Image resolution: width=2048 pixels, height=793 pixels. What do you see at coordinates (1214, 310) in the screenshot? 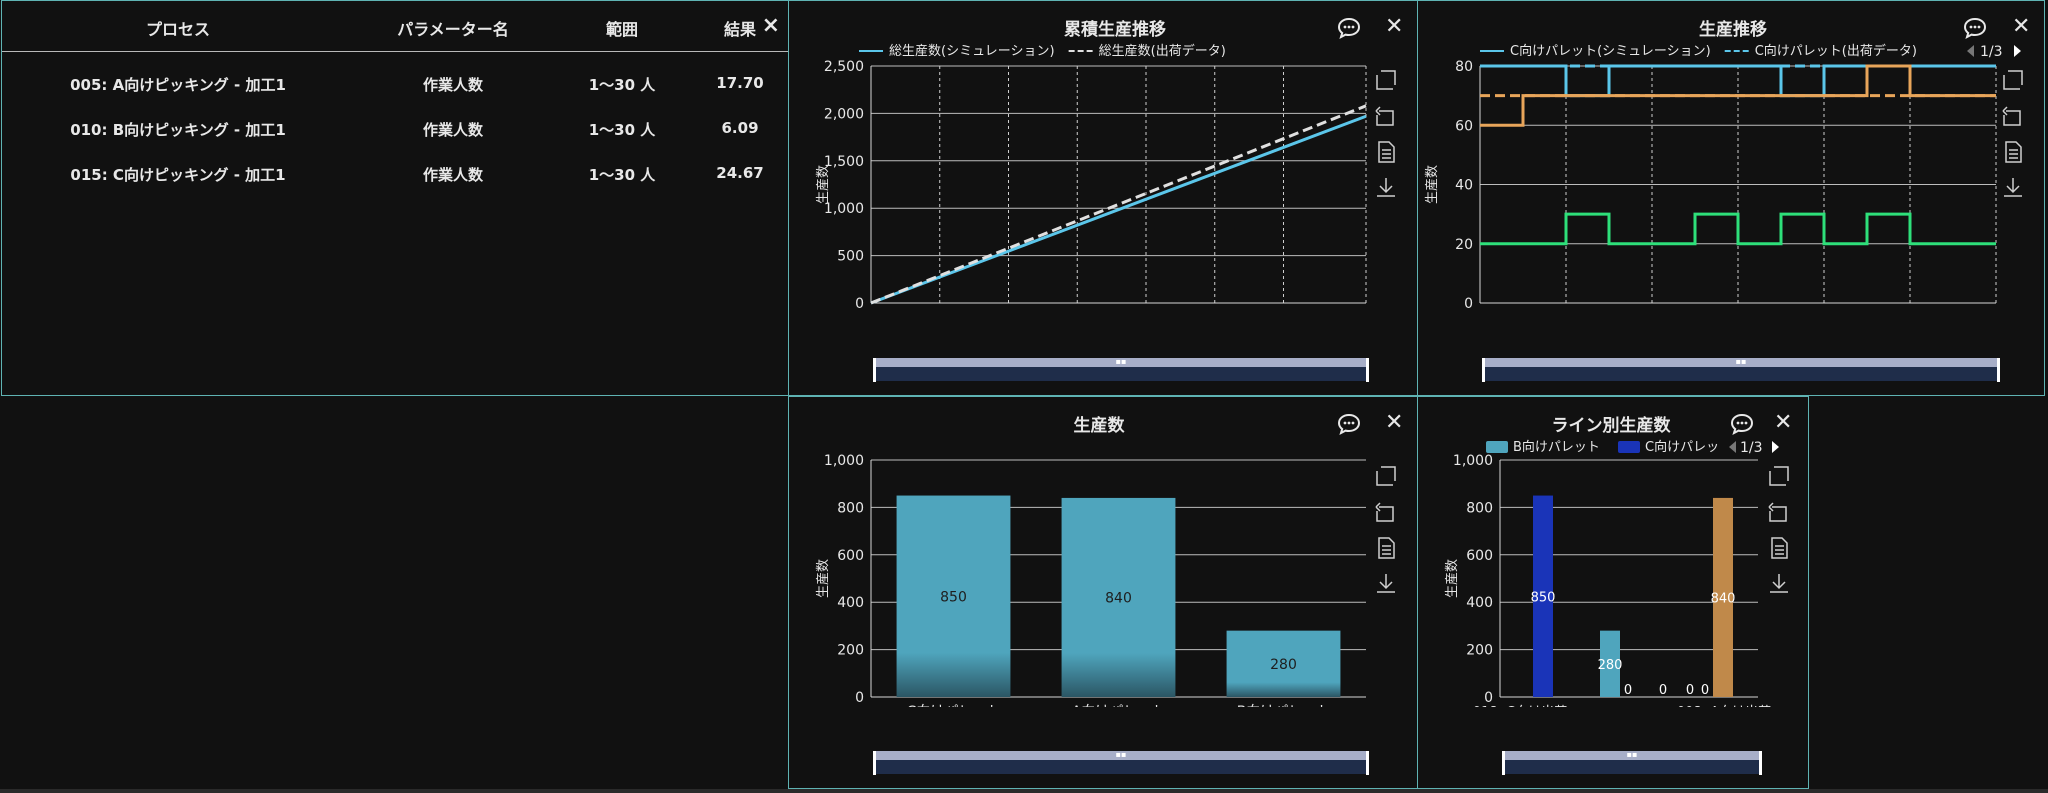
I see `x-tick-label: 500` at bounding box center [1214, 310].